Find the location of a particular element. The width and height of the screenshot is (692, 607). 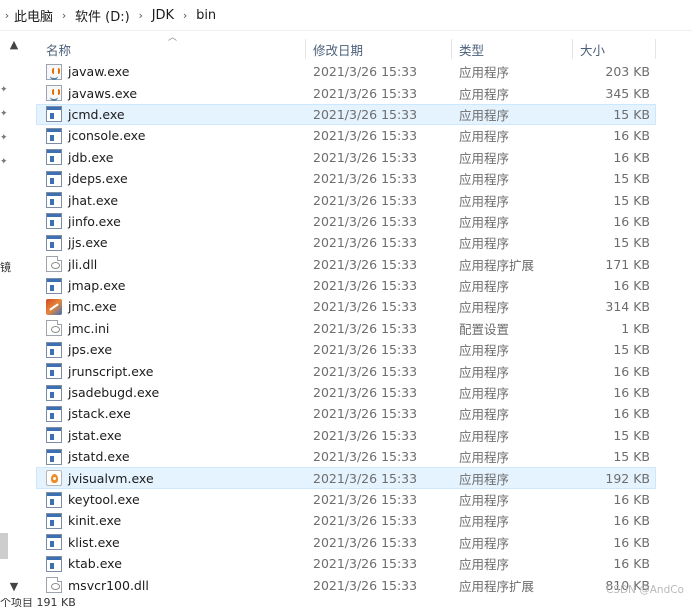

file-name-cell: jmc.ini is located at coordinates (171, 328).